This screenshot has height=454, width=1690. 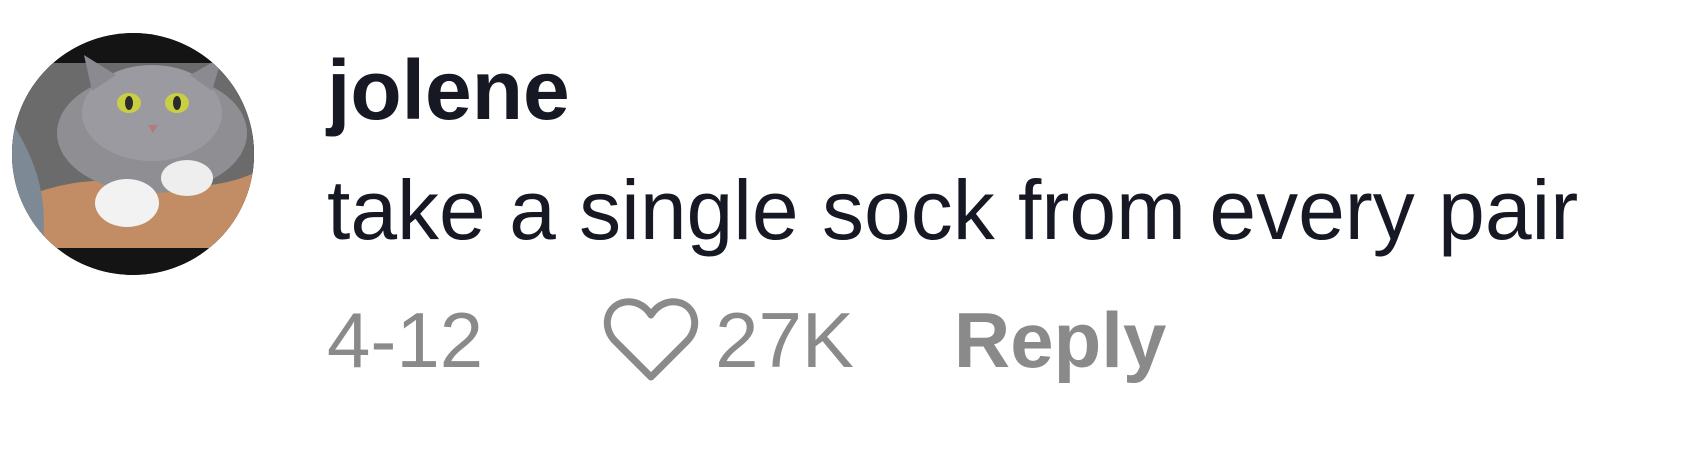 What do you see at coordinates (405, 340) in the screenshot?
I see `comment-date: 4-12` at bounding box center [405, 340].